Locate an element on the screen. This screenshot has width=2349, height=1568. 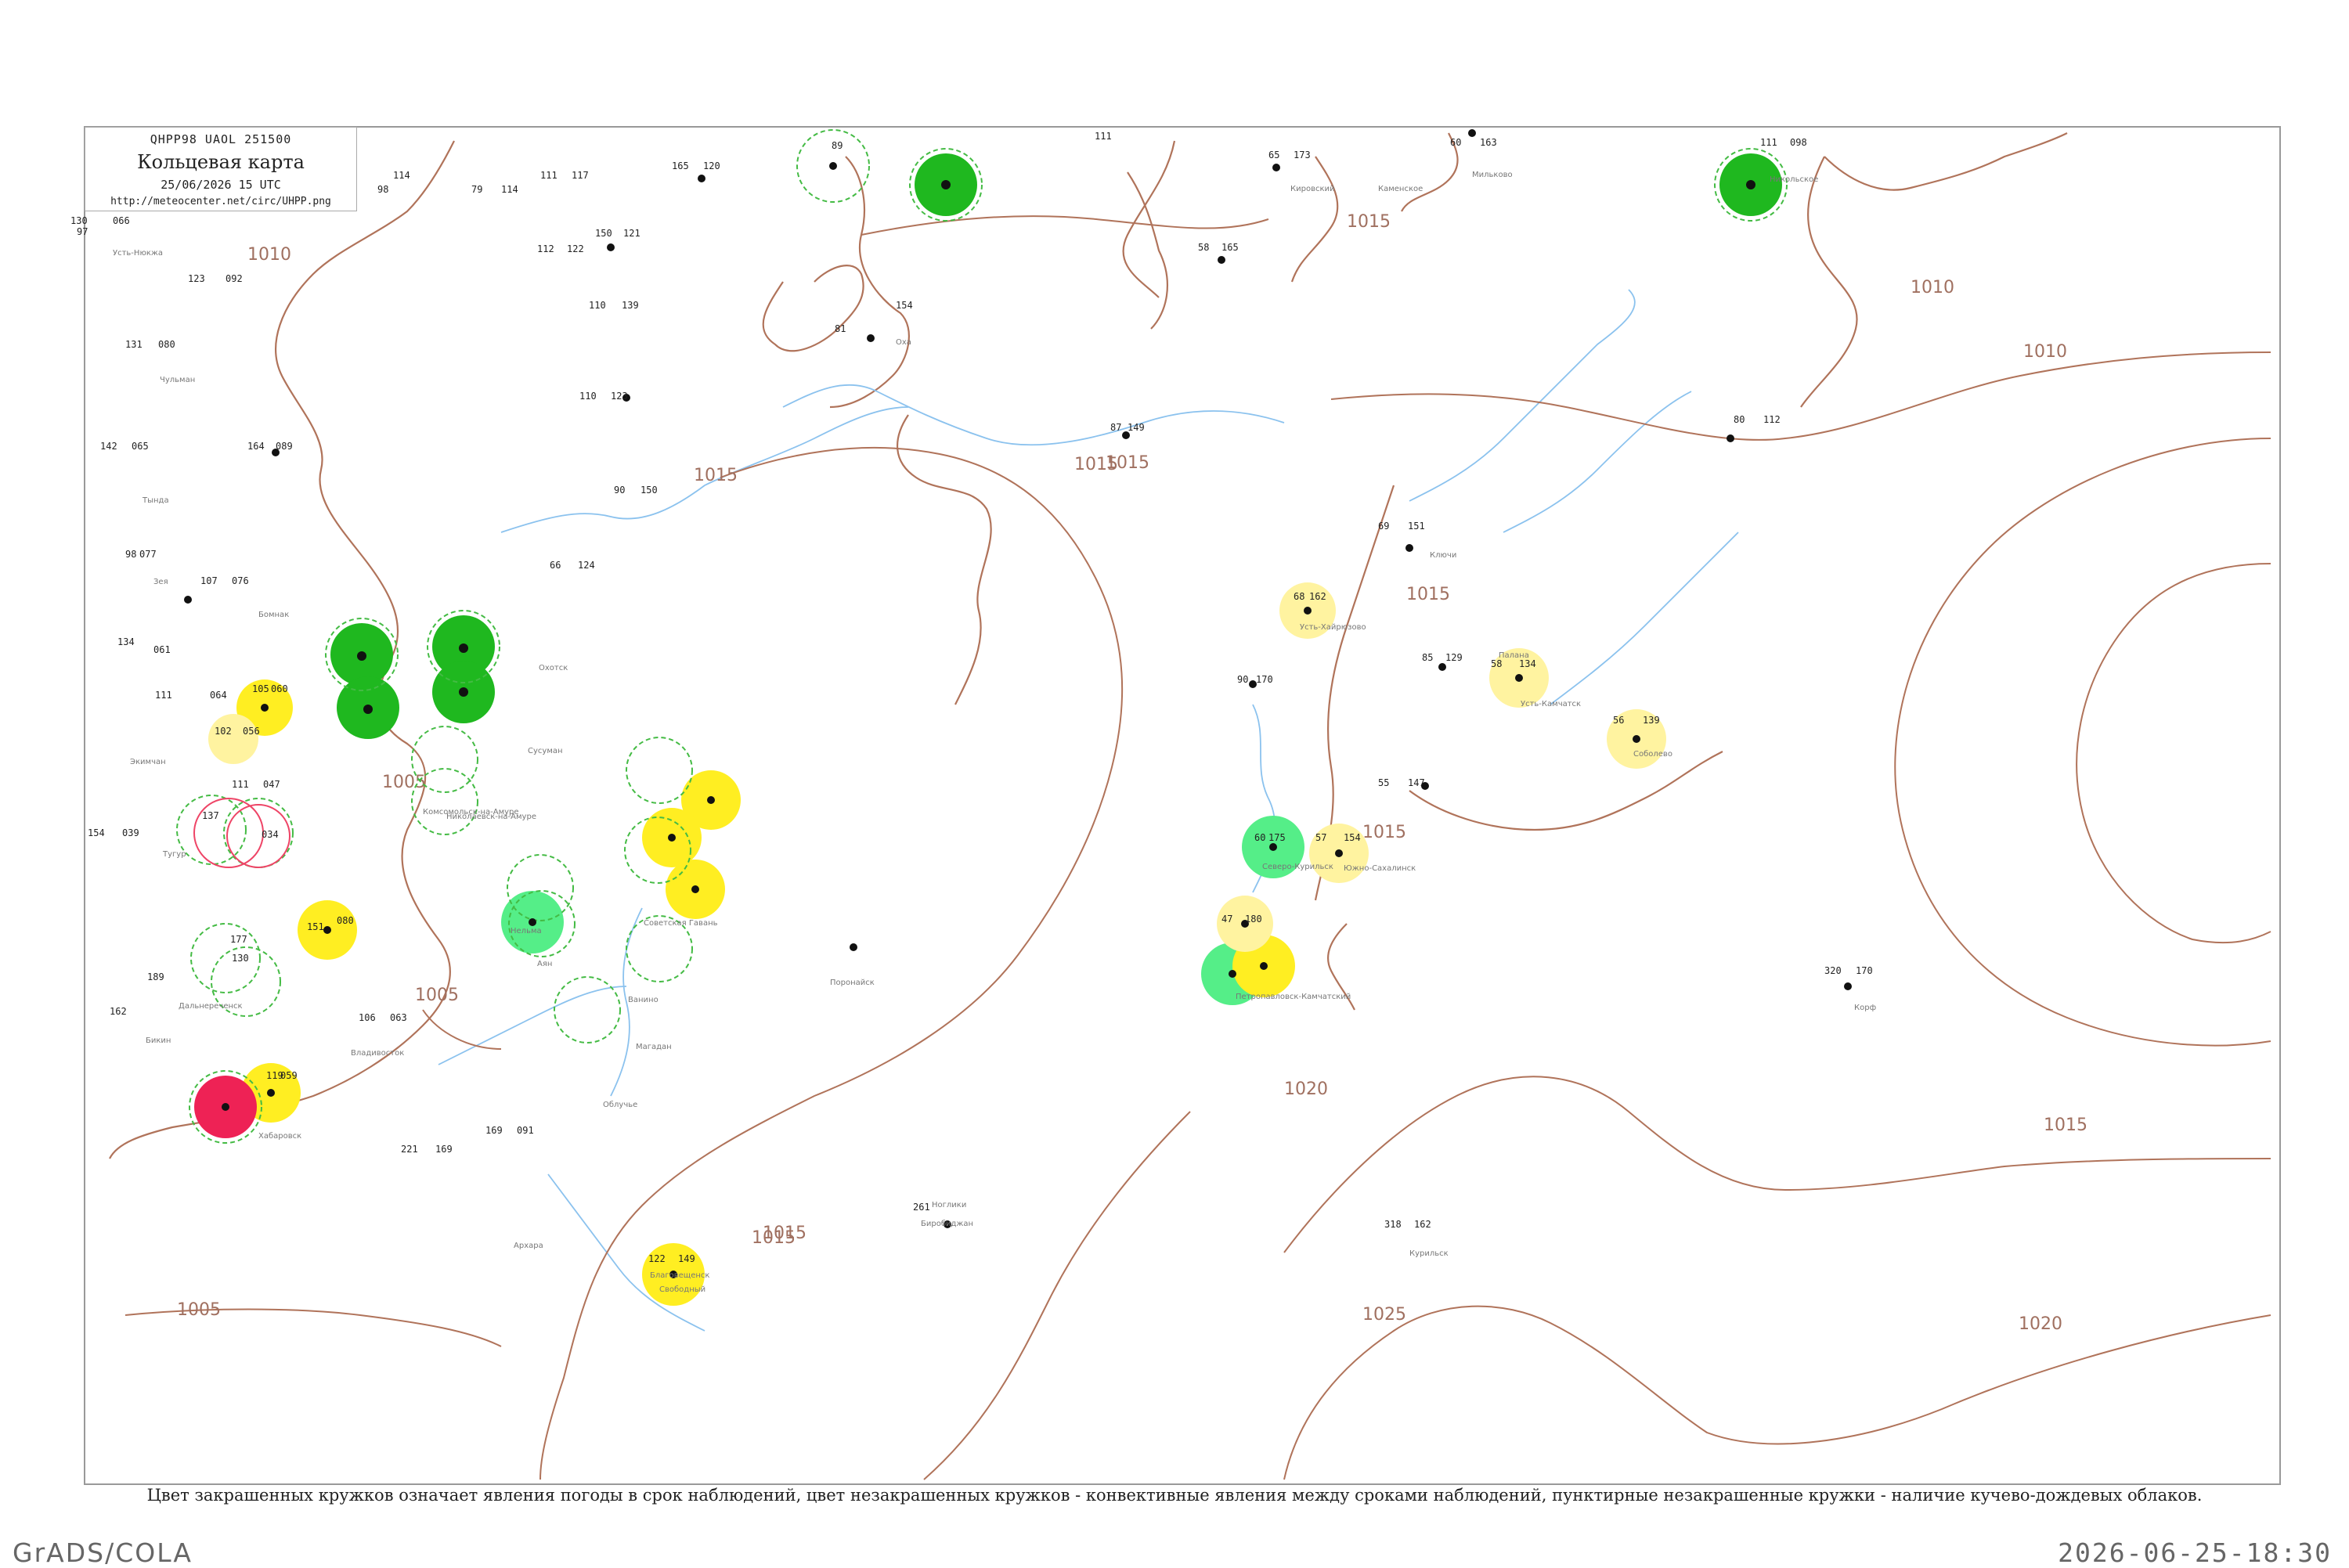
legend-url: http://meteocenter.net/circ/UHPP.png is located at coordinates (220, 201).